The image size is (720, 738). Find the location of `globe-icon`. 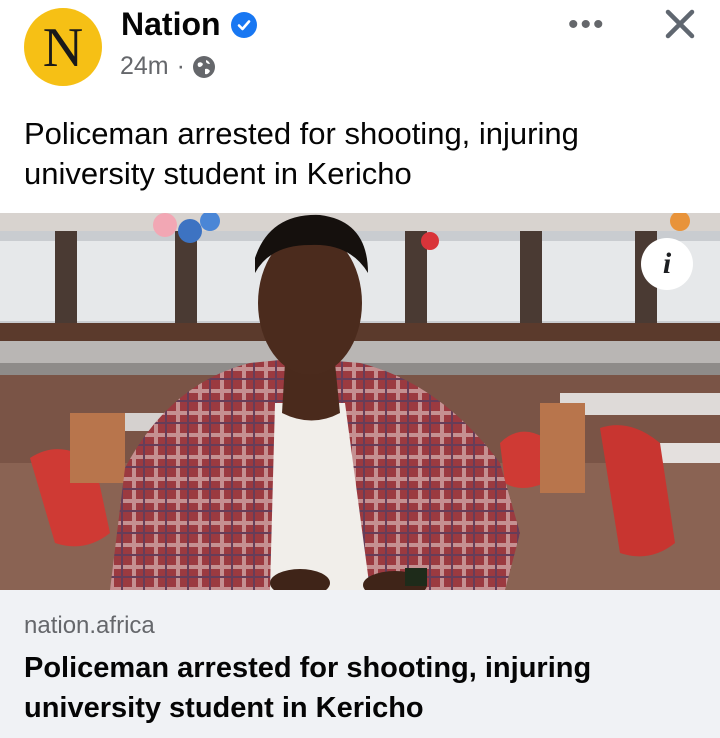

globe-icon is located at coordinates (203, 66).